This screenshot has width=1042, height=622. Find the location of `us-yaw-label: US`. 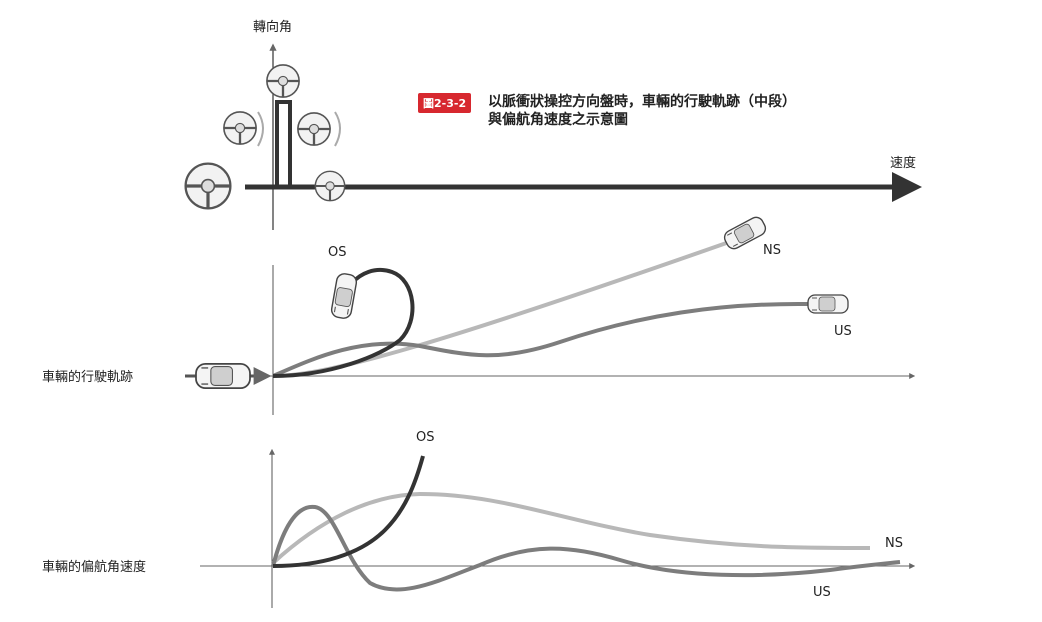

us-yaw-label: US is located at coordinates (822, 592).